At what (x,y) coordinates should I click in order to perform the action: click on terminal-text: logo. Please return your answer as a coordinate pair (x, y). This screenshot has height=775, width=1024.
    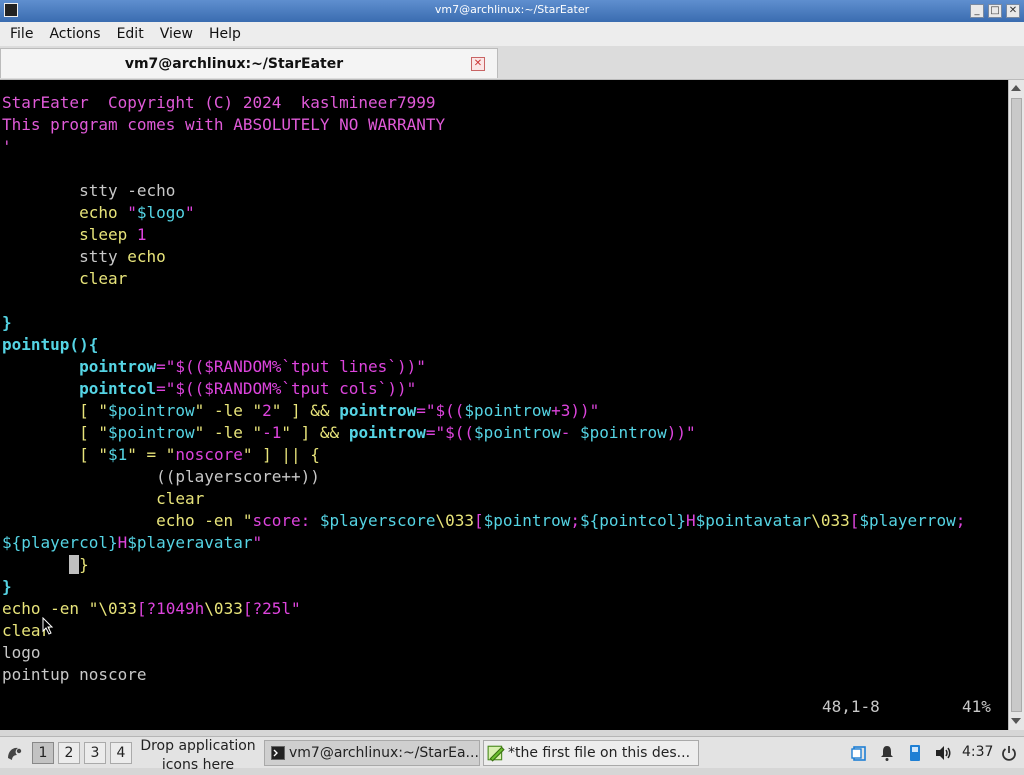
    Looking at the image, I should click on (21, 652).